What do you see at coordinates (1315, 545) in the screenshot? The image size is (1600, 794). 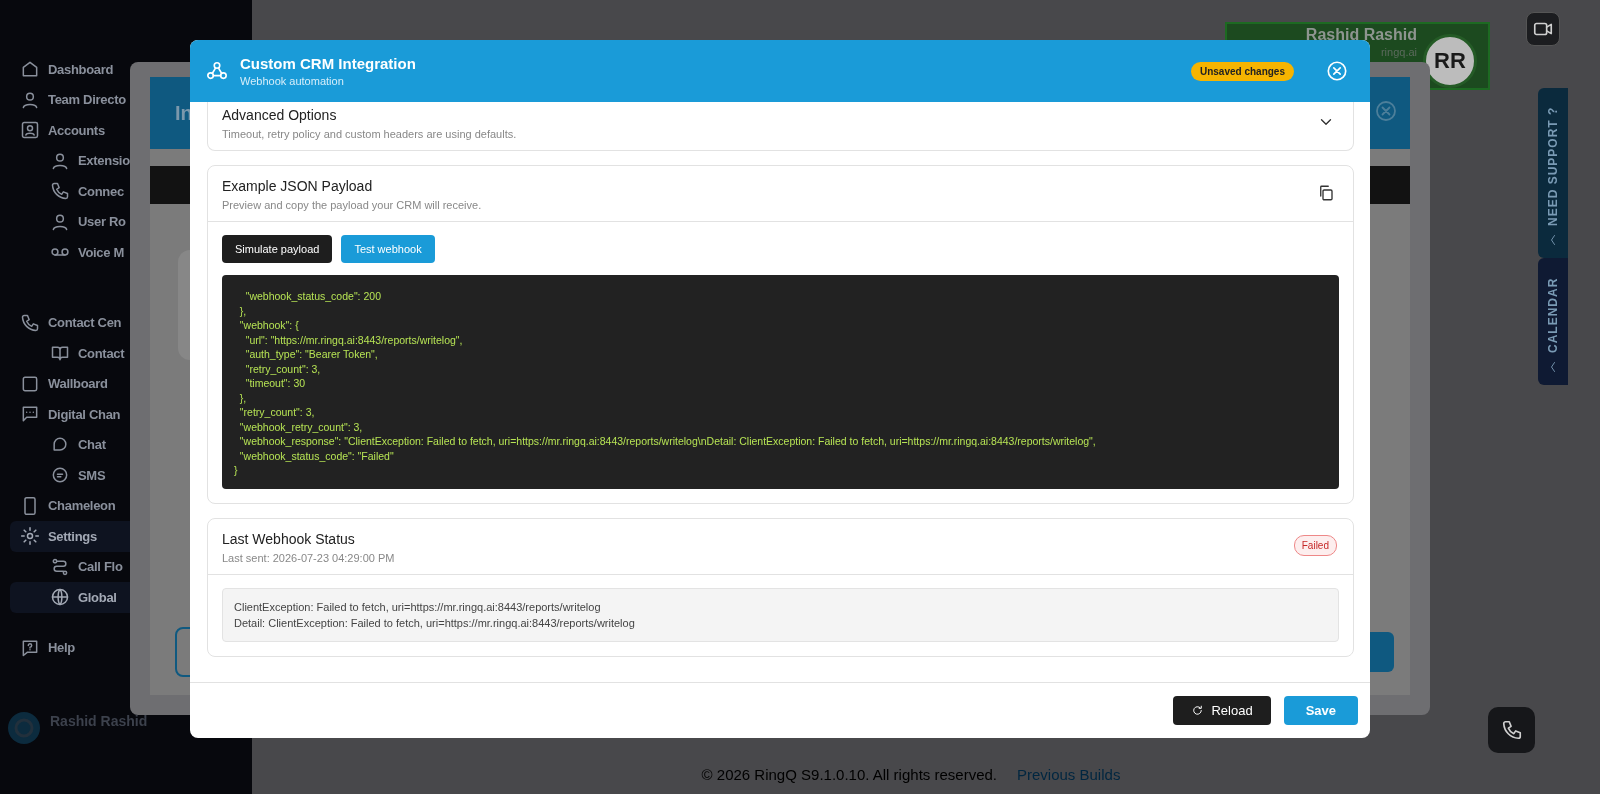 I see `status-badge: Failed` at bounding box center [1315, 545].